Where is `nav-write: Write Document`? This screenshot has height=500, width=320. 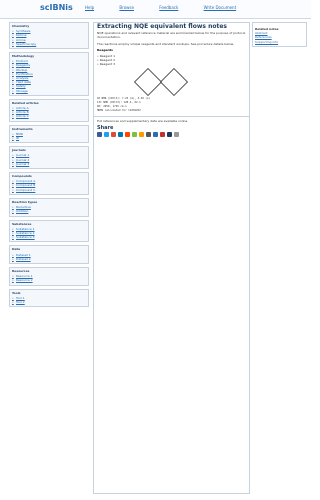
nav-write: Write Document is located at coordinates (220, 7).